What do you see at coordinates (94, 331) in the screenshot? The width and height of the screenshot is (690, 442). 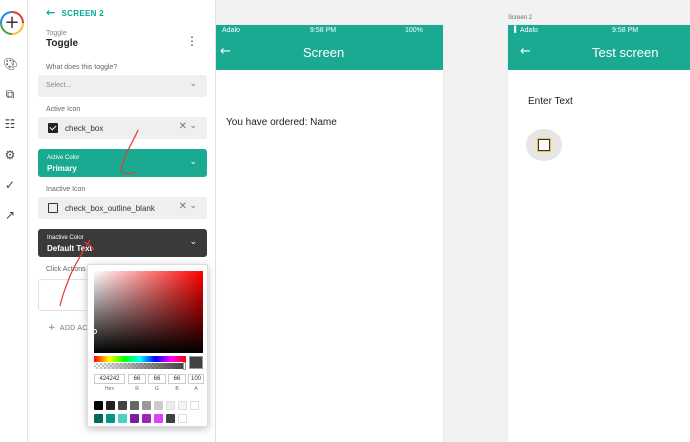 I see `saturation-handle` at bounding box center [94, 331].